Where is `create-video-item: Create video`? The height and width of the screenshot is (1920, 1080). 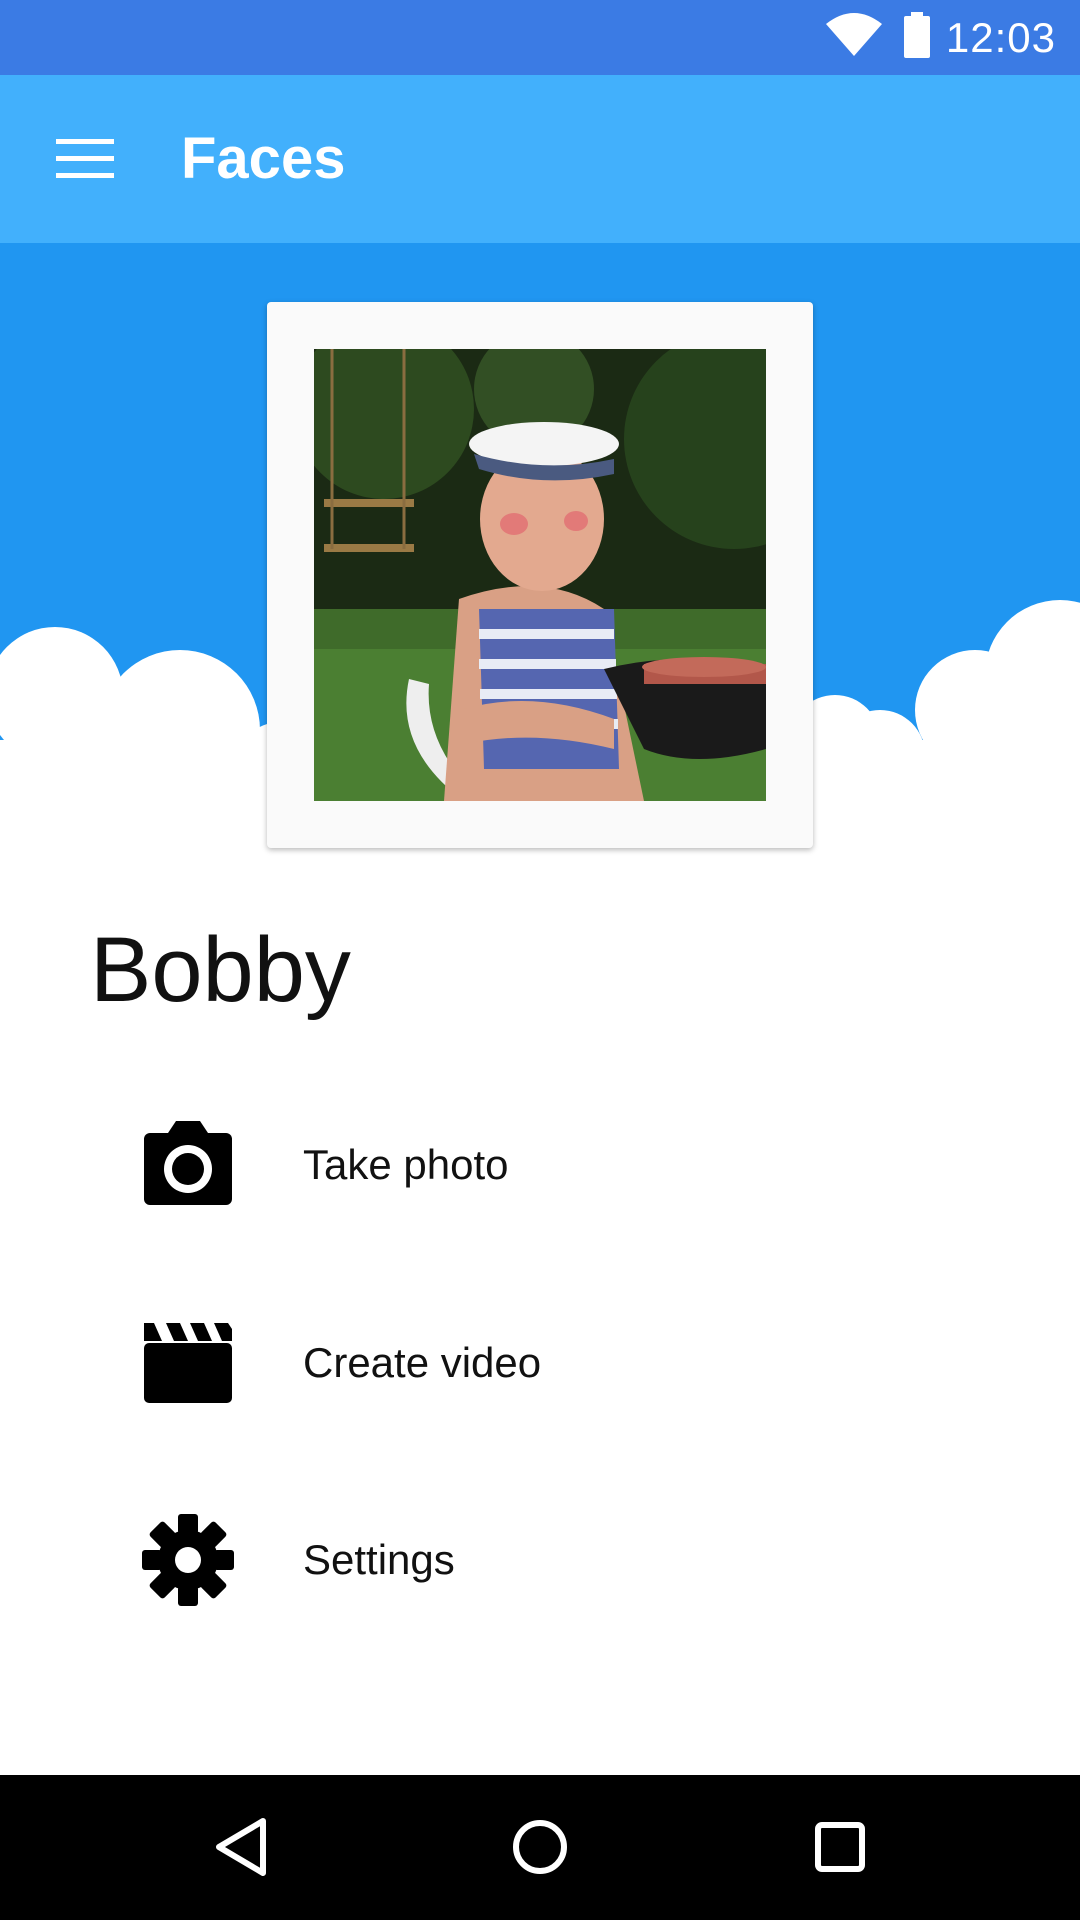 create-video-item: Create video is located at coordinates (540, 1363).